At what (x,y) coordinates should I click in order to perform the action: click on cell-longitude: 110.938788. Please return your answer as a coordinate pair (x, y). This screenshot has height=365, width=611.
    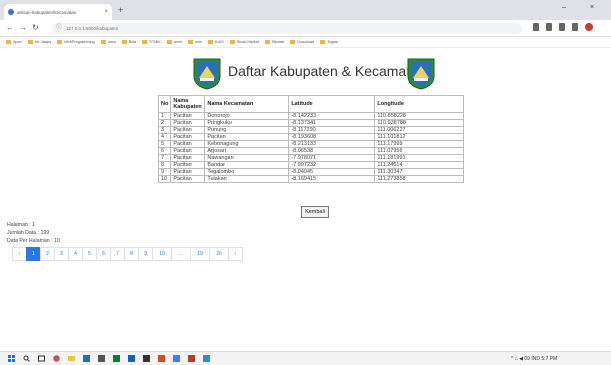
    Looking at the image, I should click on (419, 123).